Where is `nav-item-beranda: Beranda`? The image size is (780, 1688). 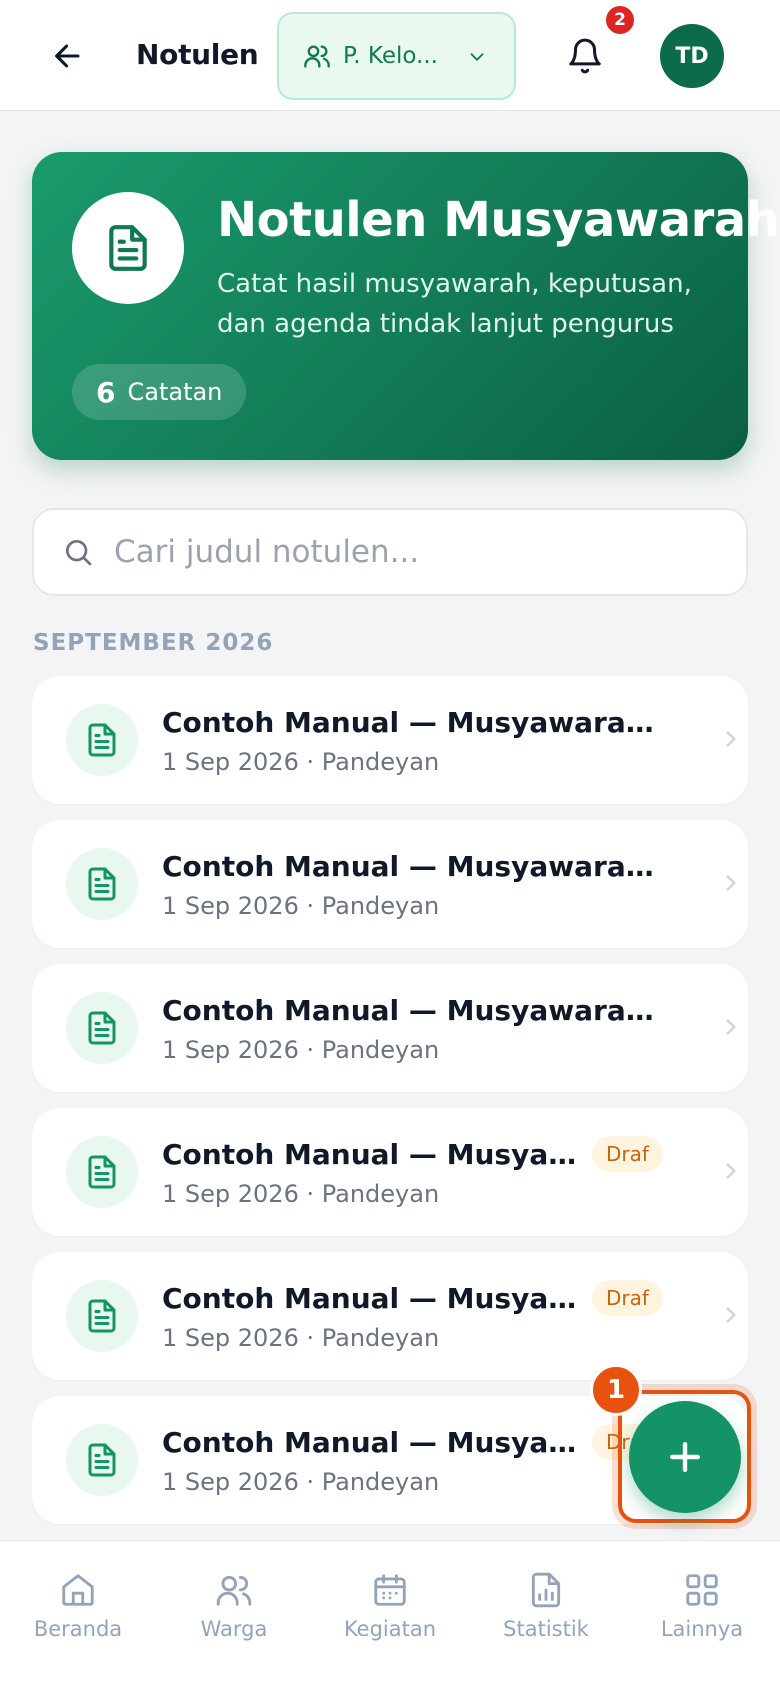
nav-item-beranda: Beranda is located at coordinates (78, 1606).